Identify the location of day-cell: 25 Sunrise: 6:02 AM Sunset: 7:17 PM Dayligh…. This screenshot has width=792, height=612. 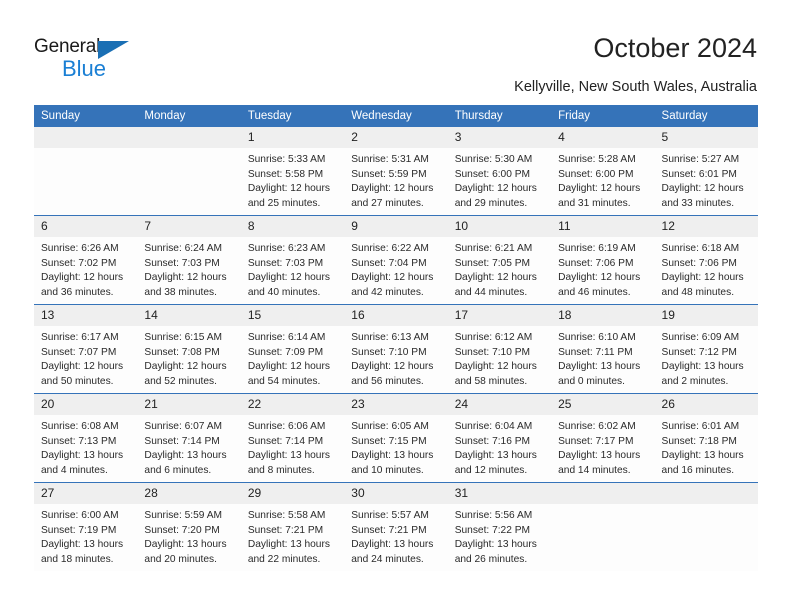
(603, 438).